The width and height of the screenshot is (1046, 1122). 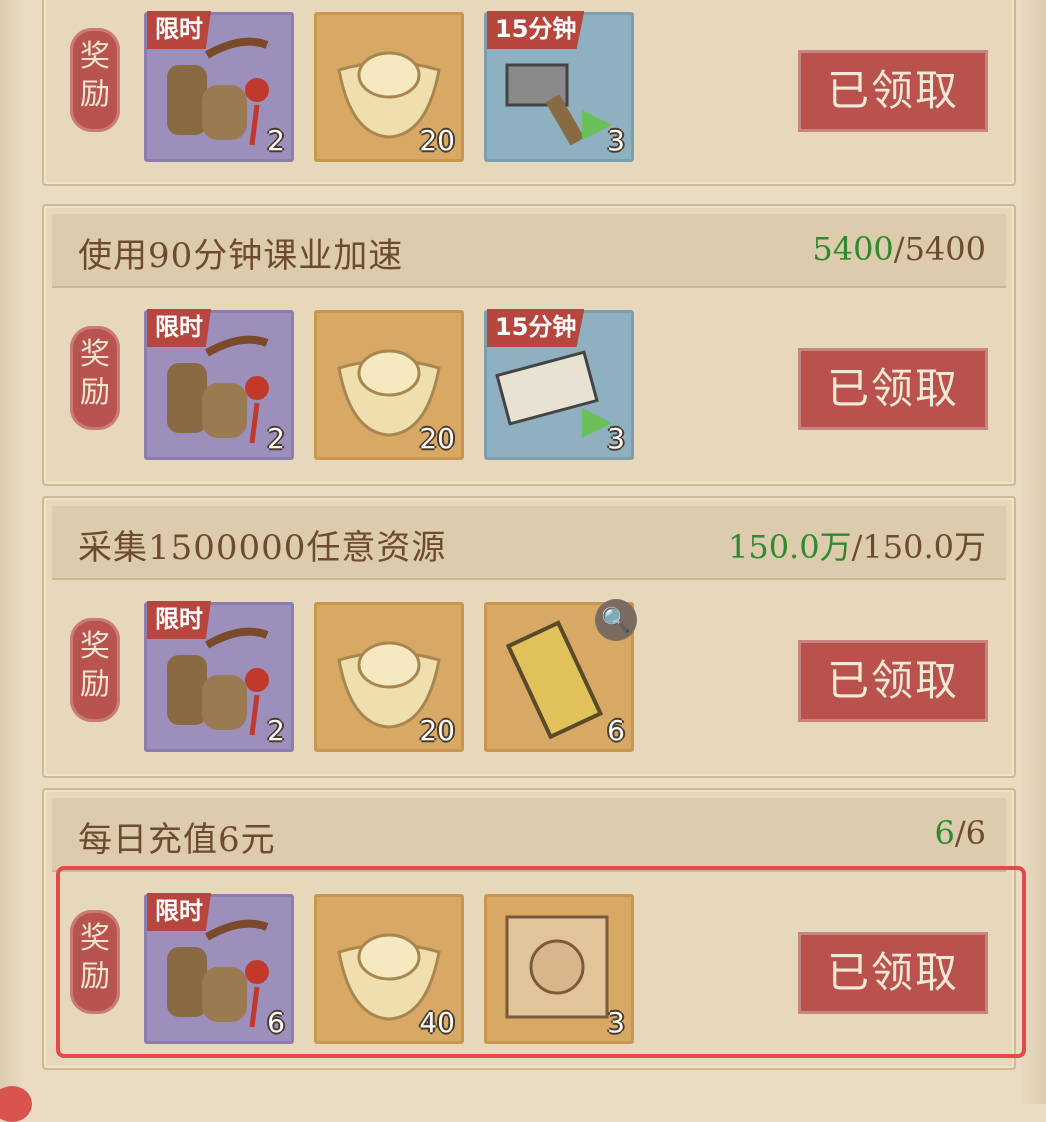 I want to click on golden-token-icon: 🔍 6, so click(x=560, y=675).